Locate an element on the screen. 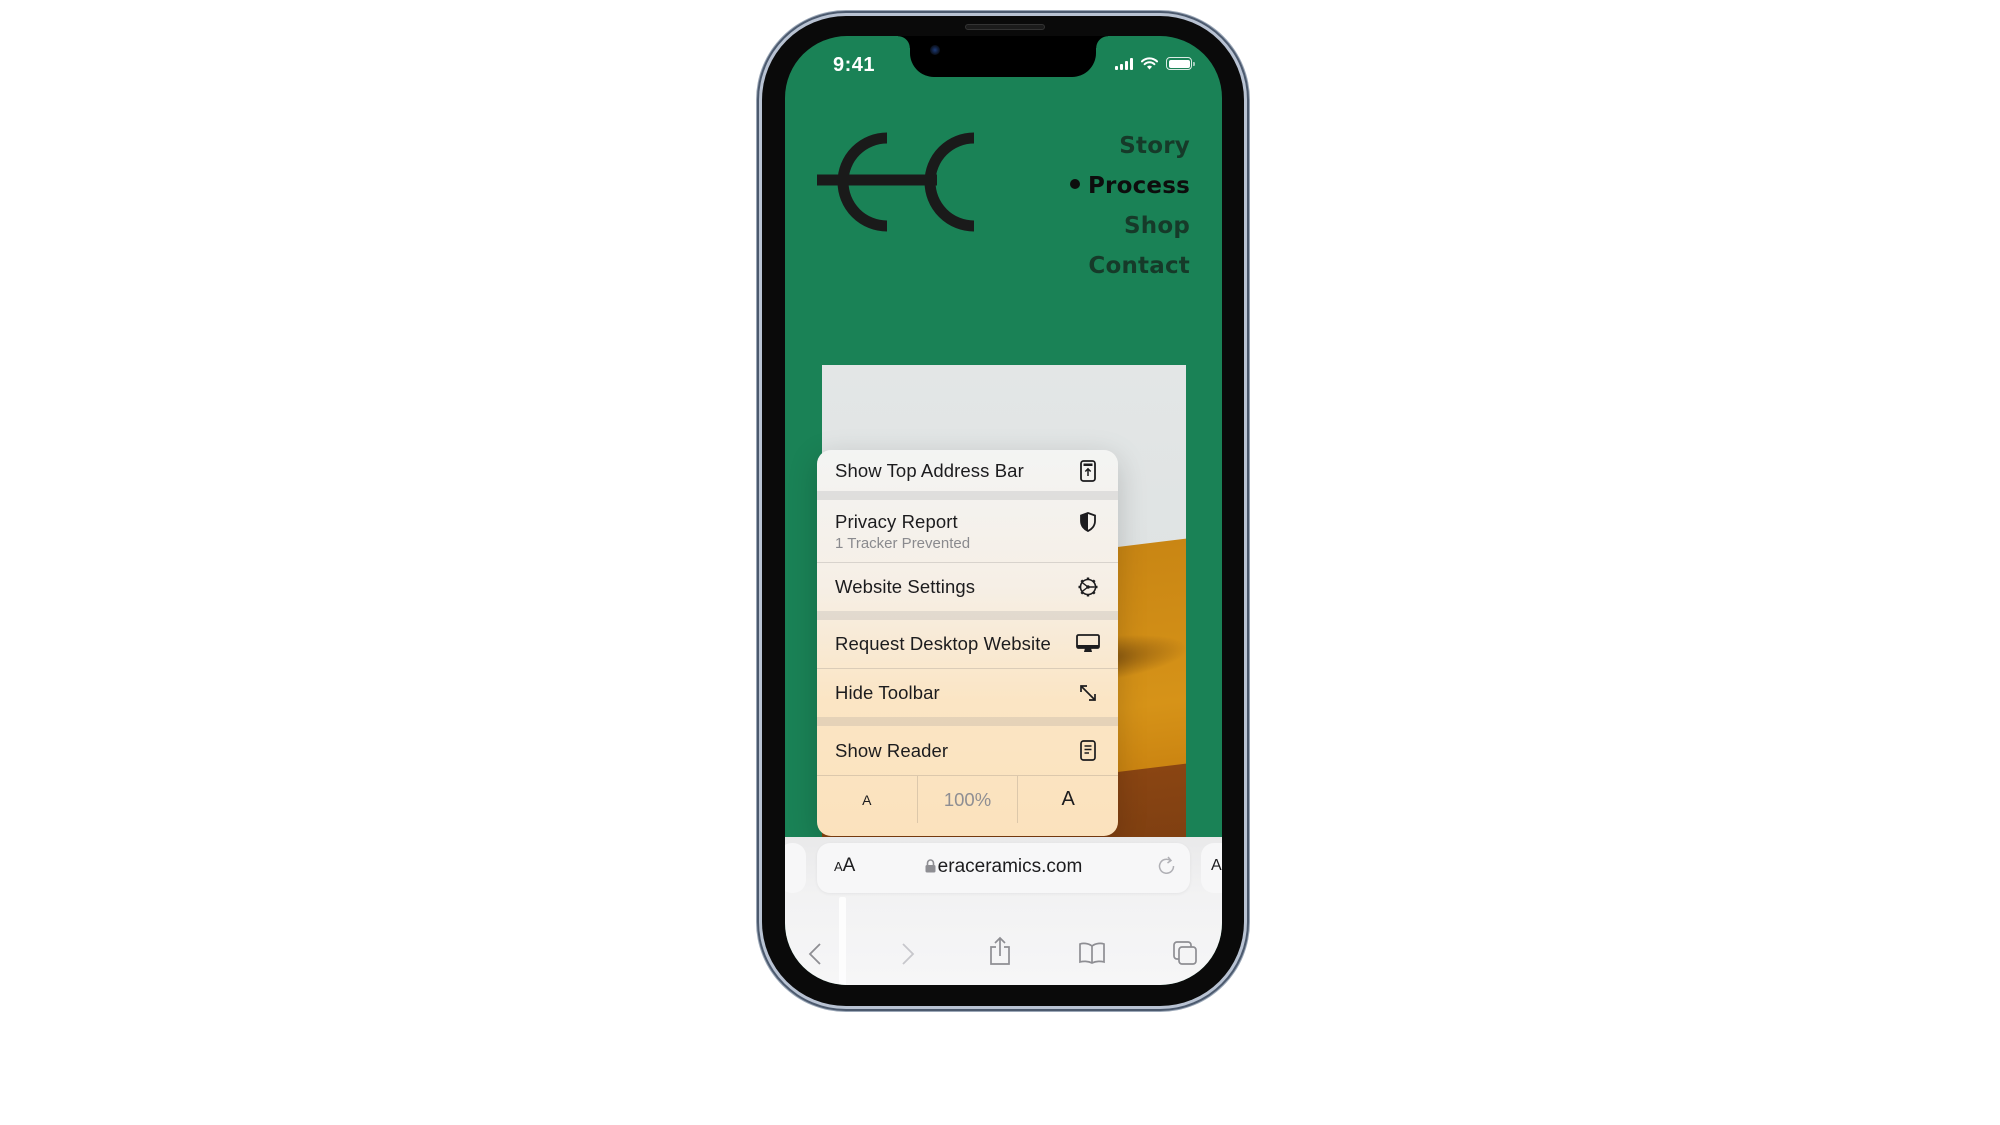 This screenshot has width=2000, height=1125. nav-label: Contact is located at coordinates (1139, 266).